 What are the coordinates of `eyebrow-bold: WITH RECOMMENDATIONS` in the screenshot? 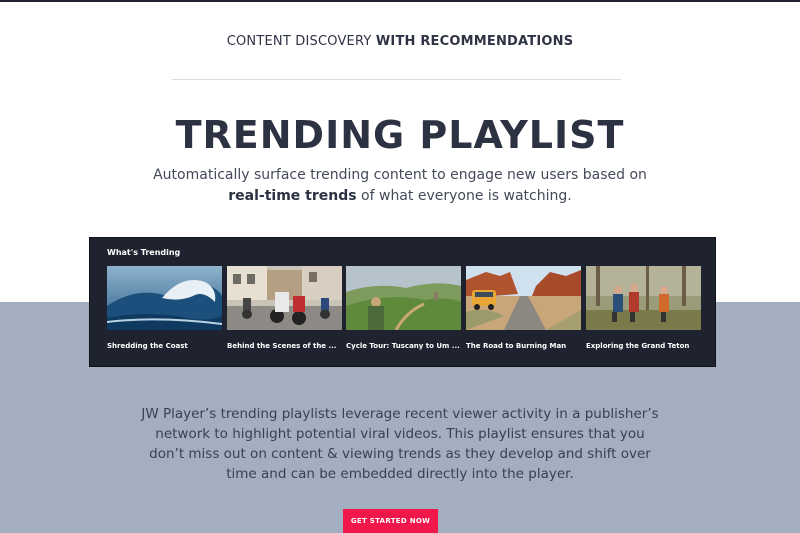 It's located at (474, 41).